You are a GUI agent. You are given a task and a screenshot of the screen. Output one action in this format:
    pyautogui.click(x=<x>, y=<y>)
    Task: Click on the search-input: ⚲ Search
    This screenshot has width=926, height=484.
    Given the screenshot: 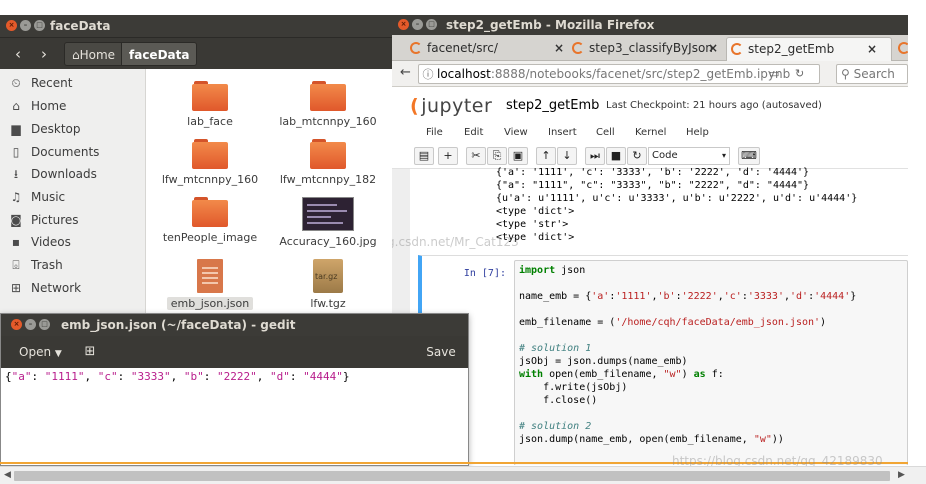 What is the action you would take?
    pyautogui.click(x=872, y=74)
    